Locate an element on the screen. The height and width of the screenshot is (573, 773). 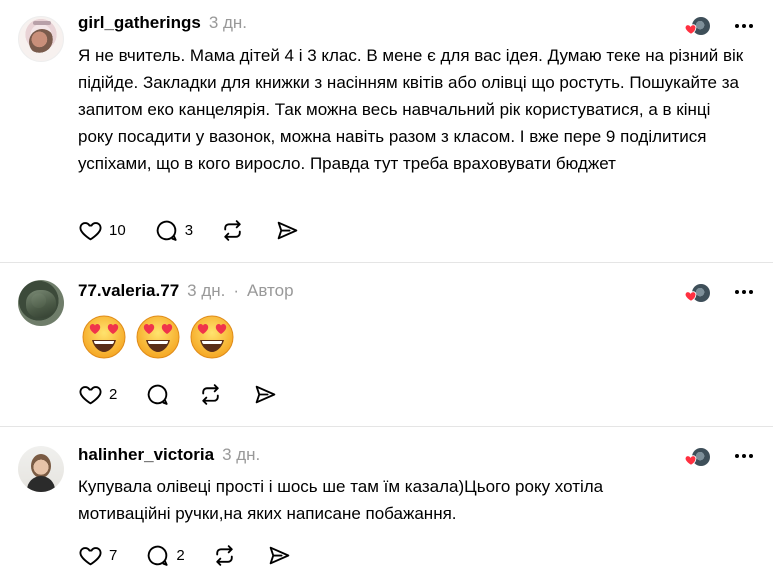
comment-header: girl_gatherings 3 дн. is located at coordinates (162, 23).